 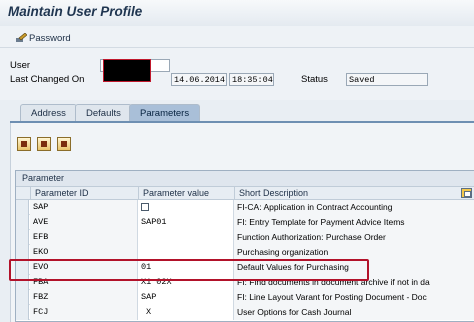 What do you see at coordinates (186, 193) in the screenshot?
I see `column-header-parameter-value: Parameter value` at bounding box center [186, 193].